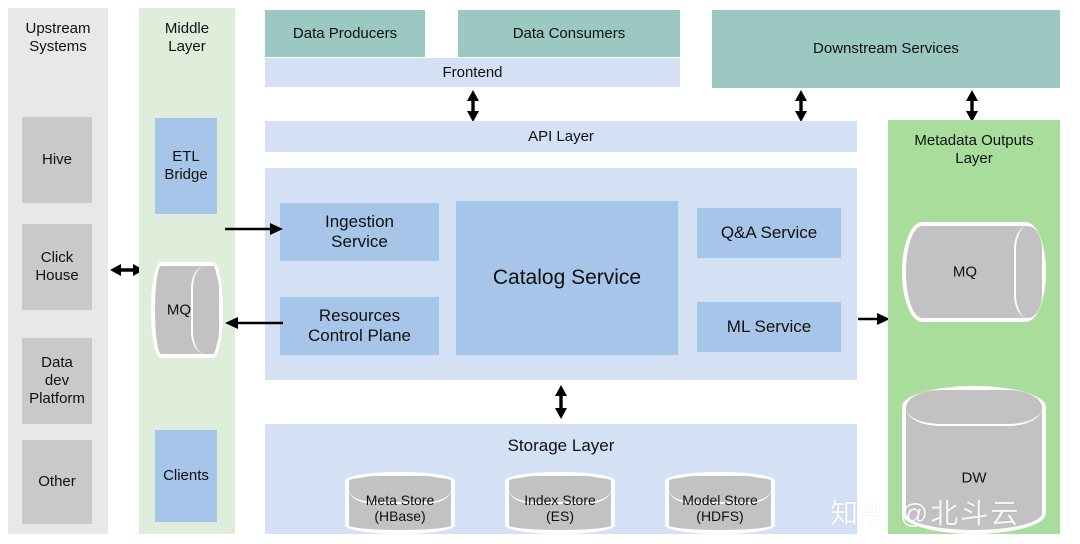 The image size is (1080, 544). I want to click on middle-layer-etl-bridge: ETL Bridge, so click(186, 166).